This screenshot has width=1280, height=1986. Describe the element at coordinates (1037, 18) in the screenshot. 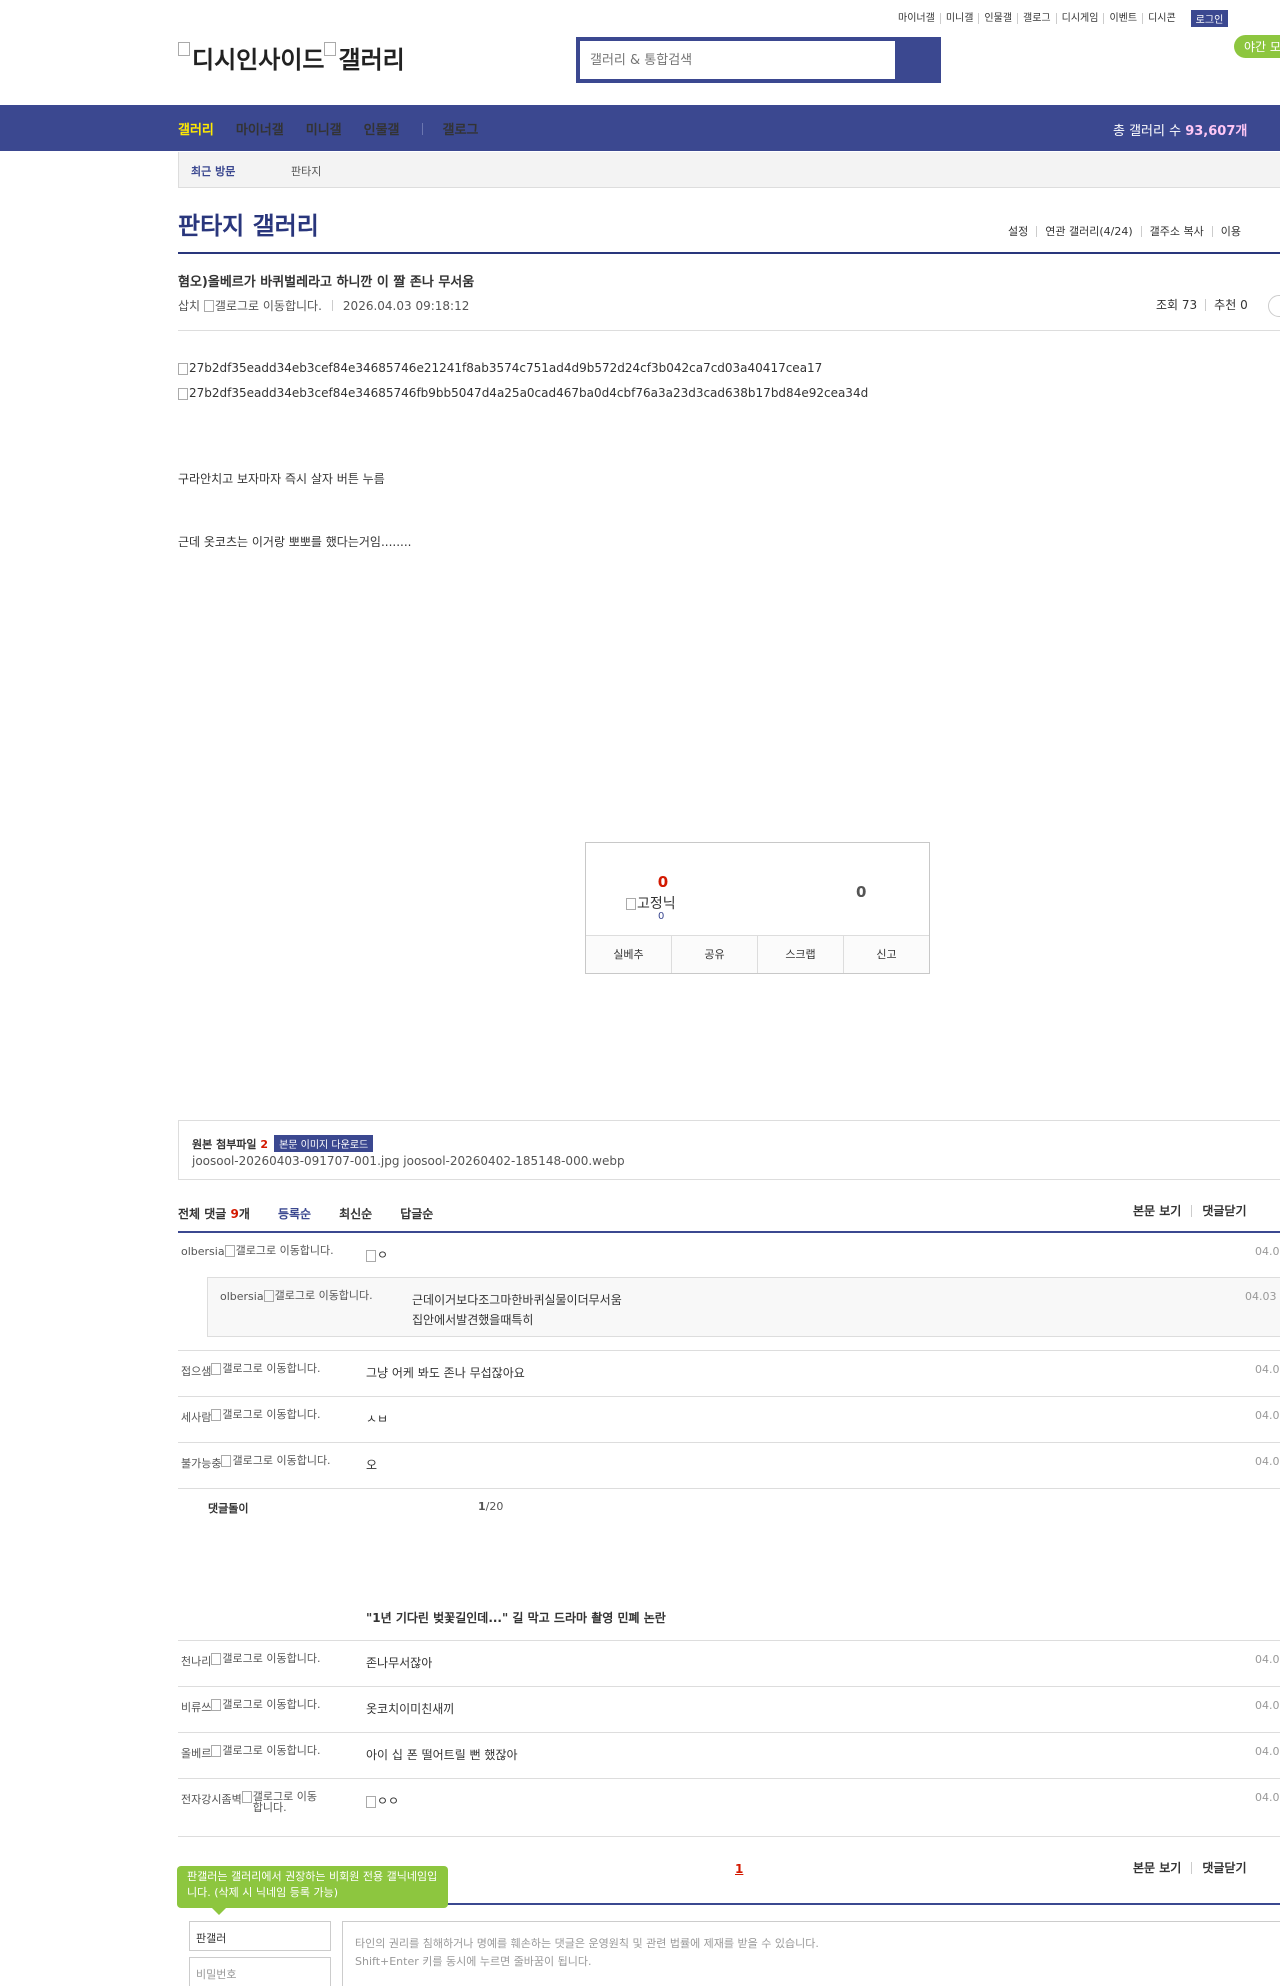

I see `top-link-gallog: 갤로그` at that location.